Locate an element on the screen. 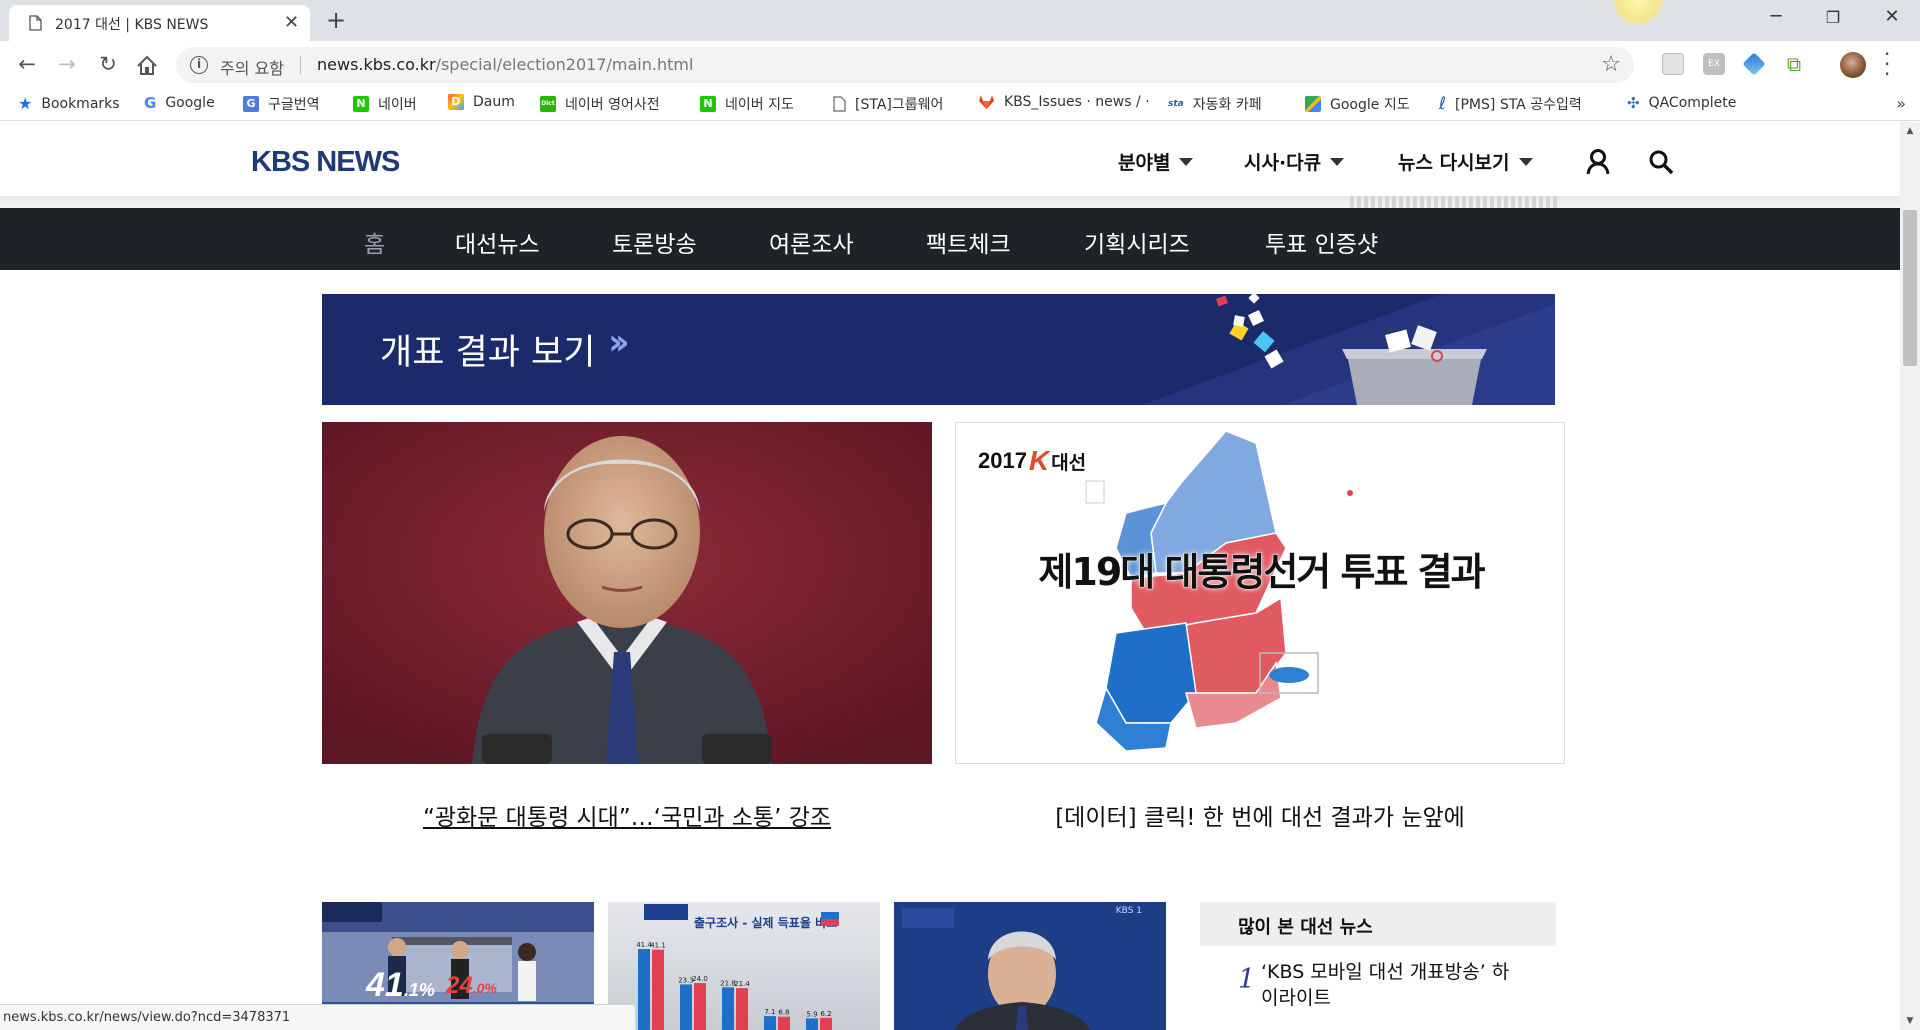  hero-photo-speech is located at coordinates (627, 593).